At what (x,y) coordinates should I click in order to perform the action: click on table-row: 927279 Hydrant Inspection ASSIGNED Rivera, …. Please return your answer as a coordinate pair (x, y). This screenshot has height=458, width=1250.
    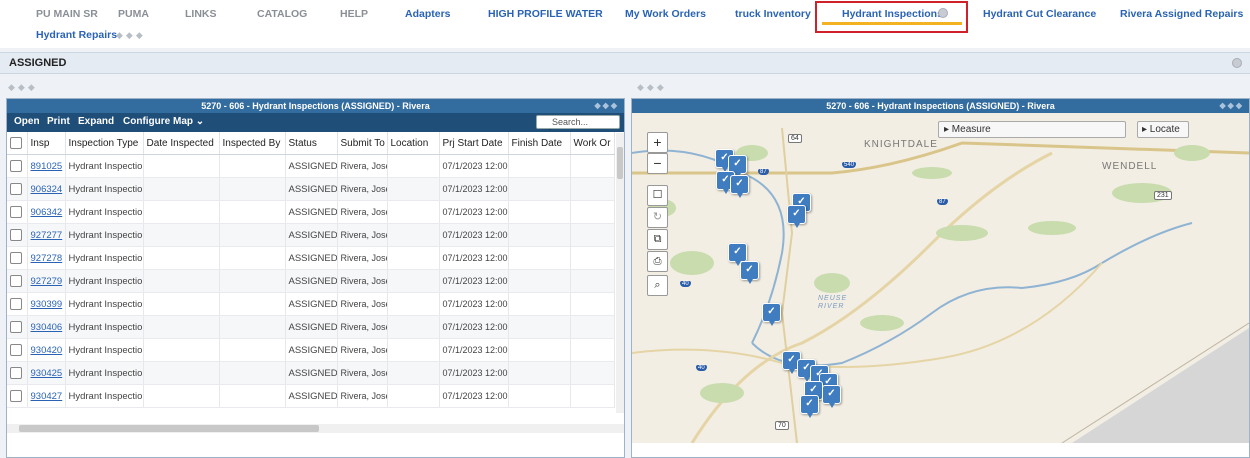
    Looking at the image, I should click on (311, 281).